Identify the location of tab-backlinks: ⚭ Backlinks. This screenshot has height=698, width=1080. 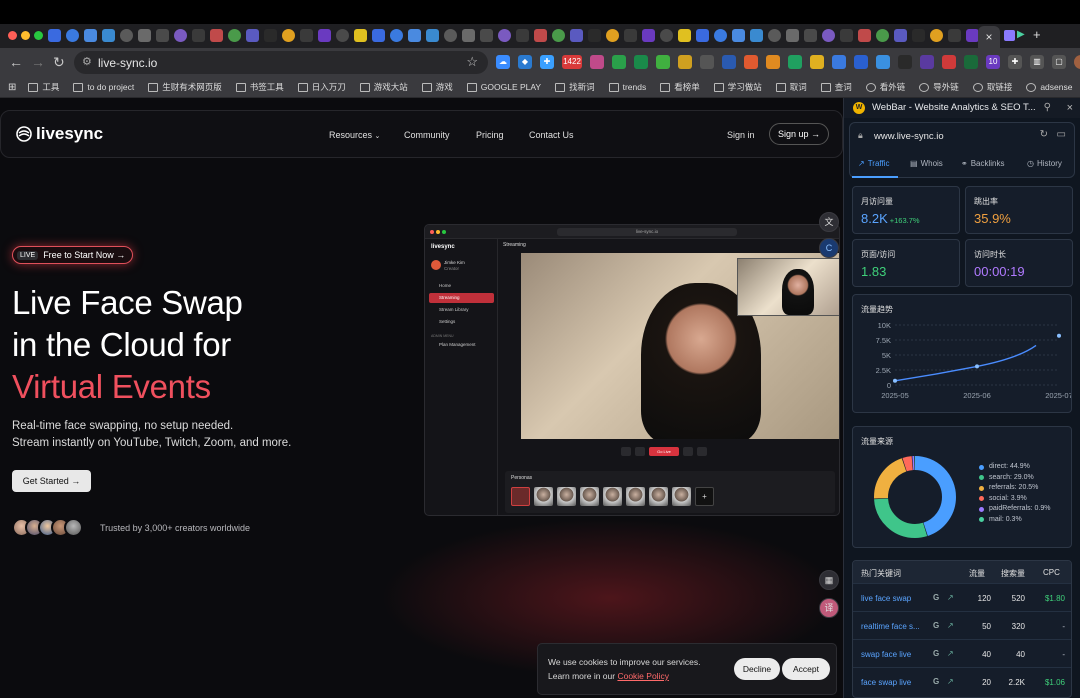
(983, 163).